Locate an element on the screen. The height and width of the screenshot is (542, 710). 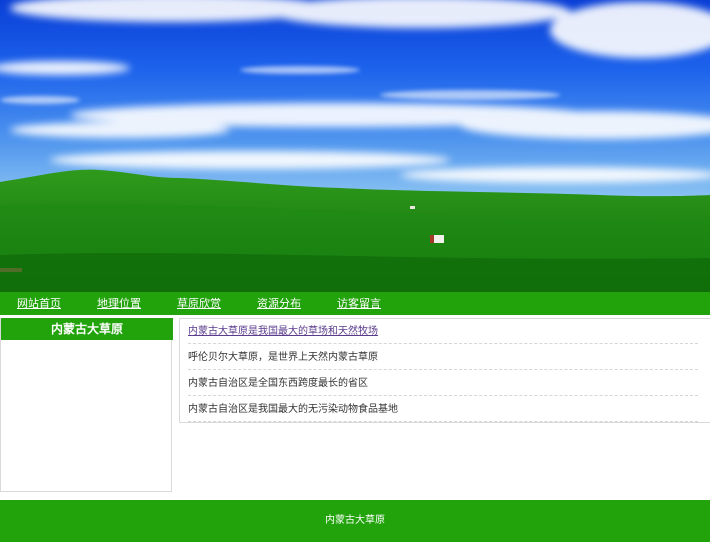
list-item: 内蒙古大草原是我国最大的草场和天然牧场 is located at coordinates (443, 331).